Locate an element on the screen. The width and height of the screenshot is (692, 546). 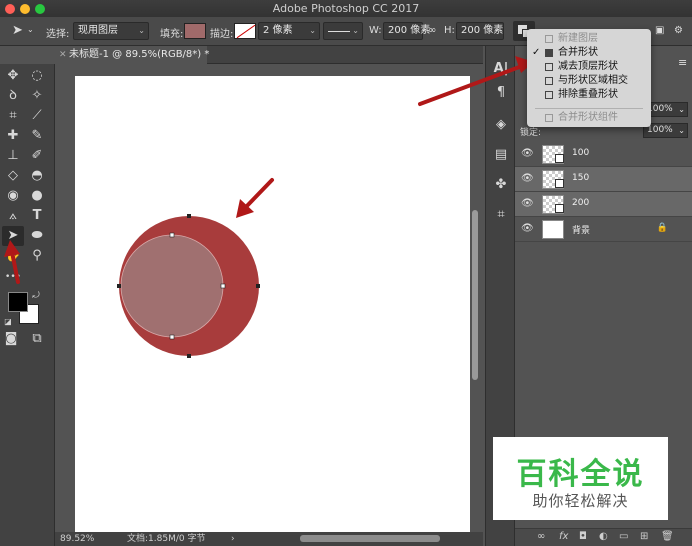
subtract-shape-icon is located at coordinates (549, 67).